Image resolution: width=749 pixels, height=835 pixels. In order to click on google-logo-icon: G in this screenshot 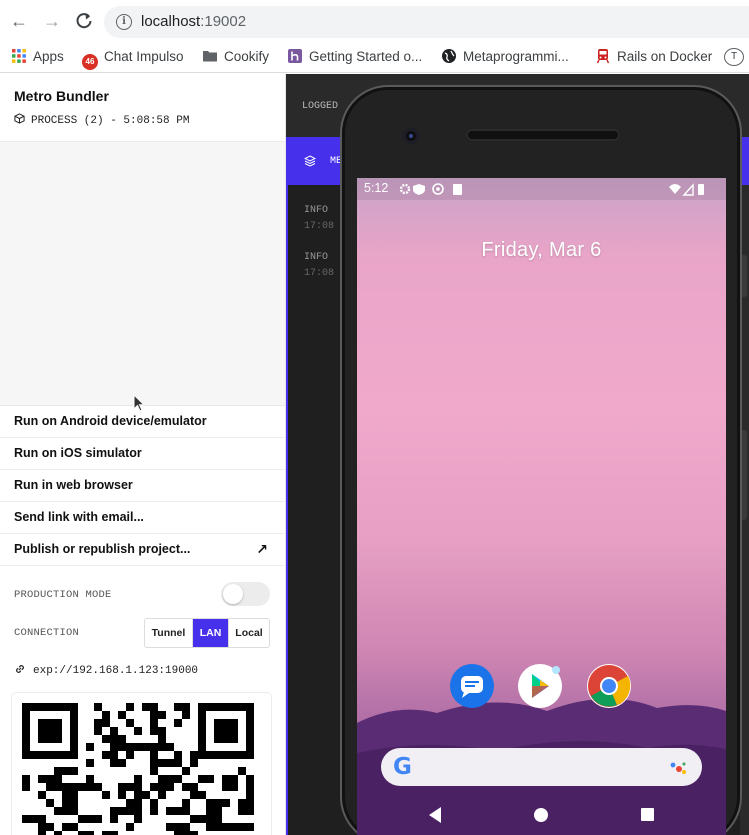, I will do `click(402, 767)`.